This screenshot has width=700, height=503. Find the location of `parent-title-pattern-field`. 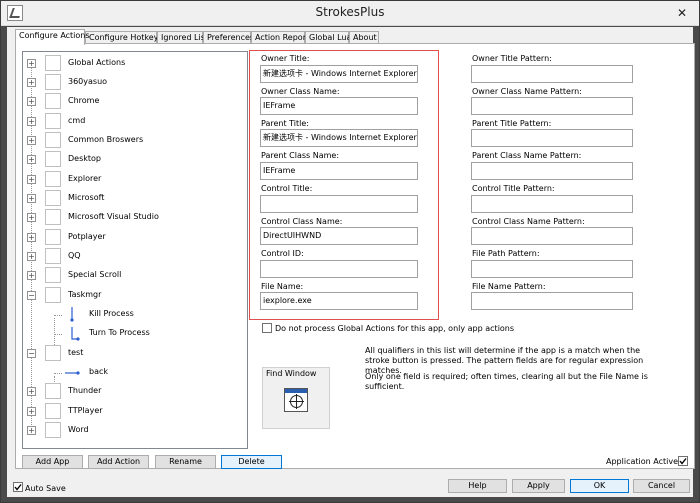

parent-title-pattern-field is located at coordinates (552, 138).